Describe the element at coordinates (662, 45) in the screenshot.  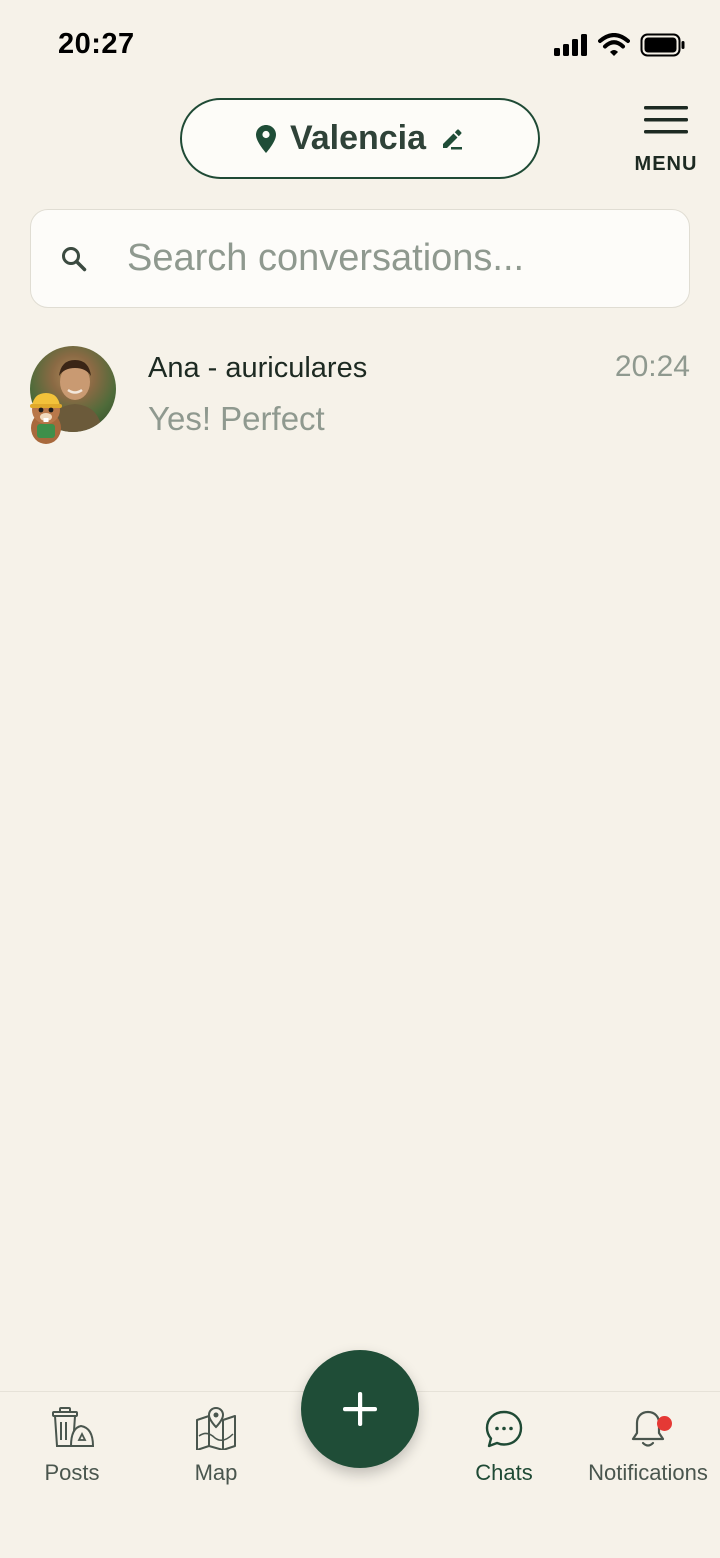
I see `battery-icon` at that location.